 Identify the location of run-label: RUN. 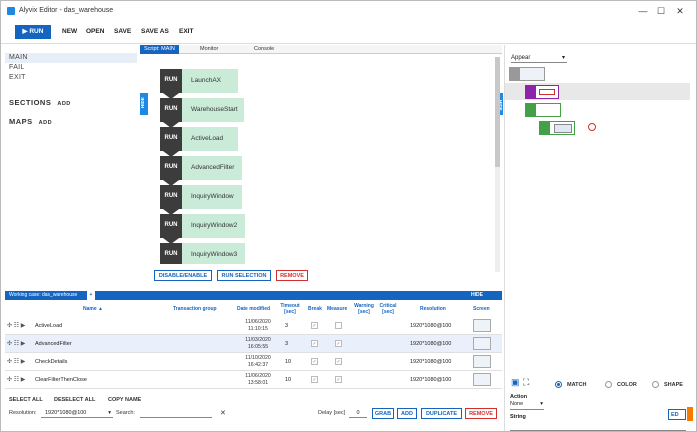
(36, 31).